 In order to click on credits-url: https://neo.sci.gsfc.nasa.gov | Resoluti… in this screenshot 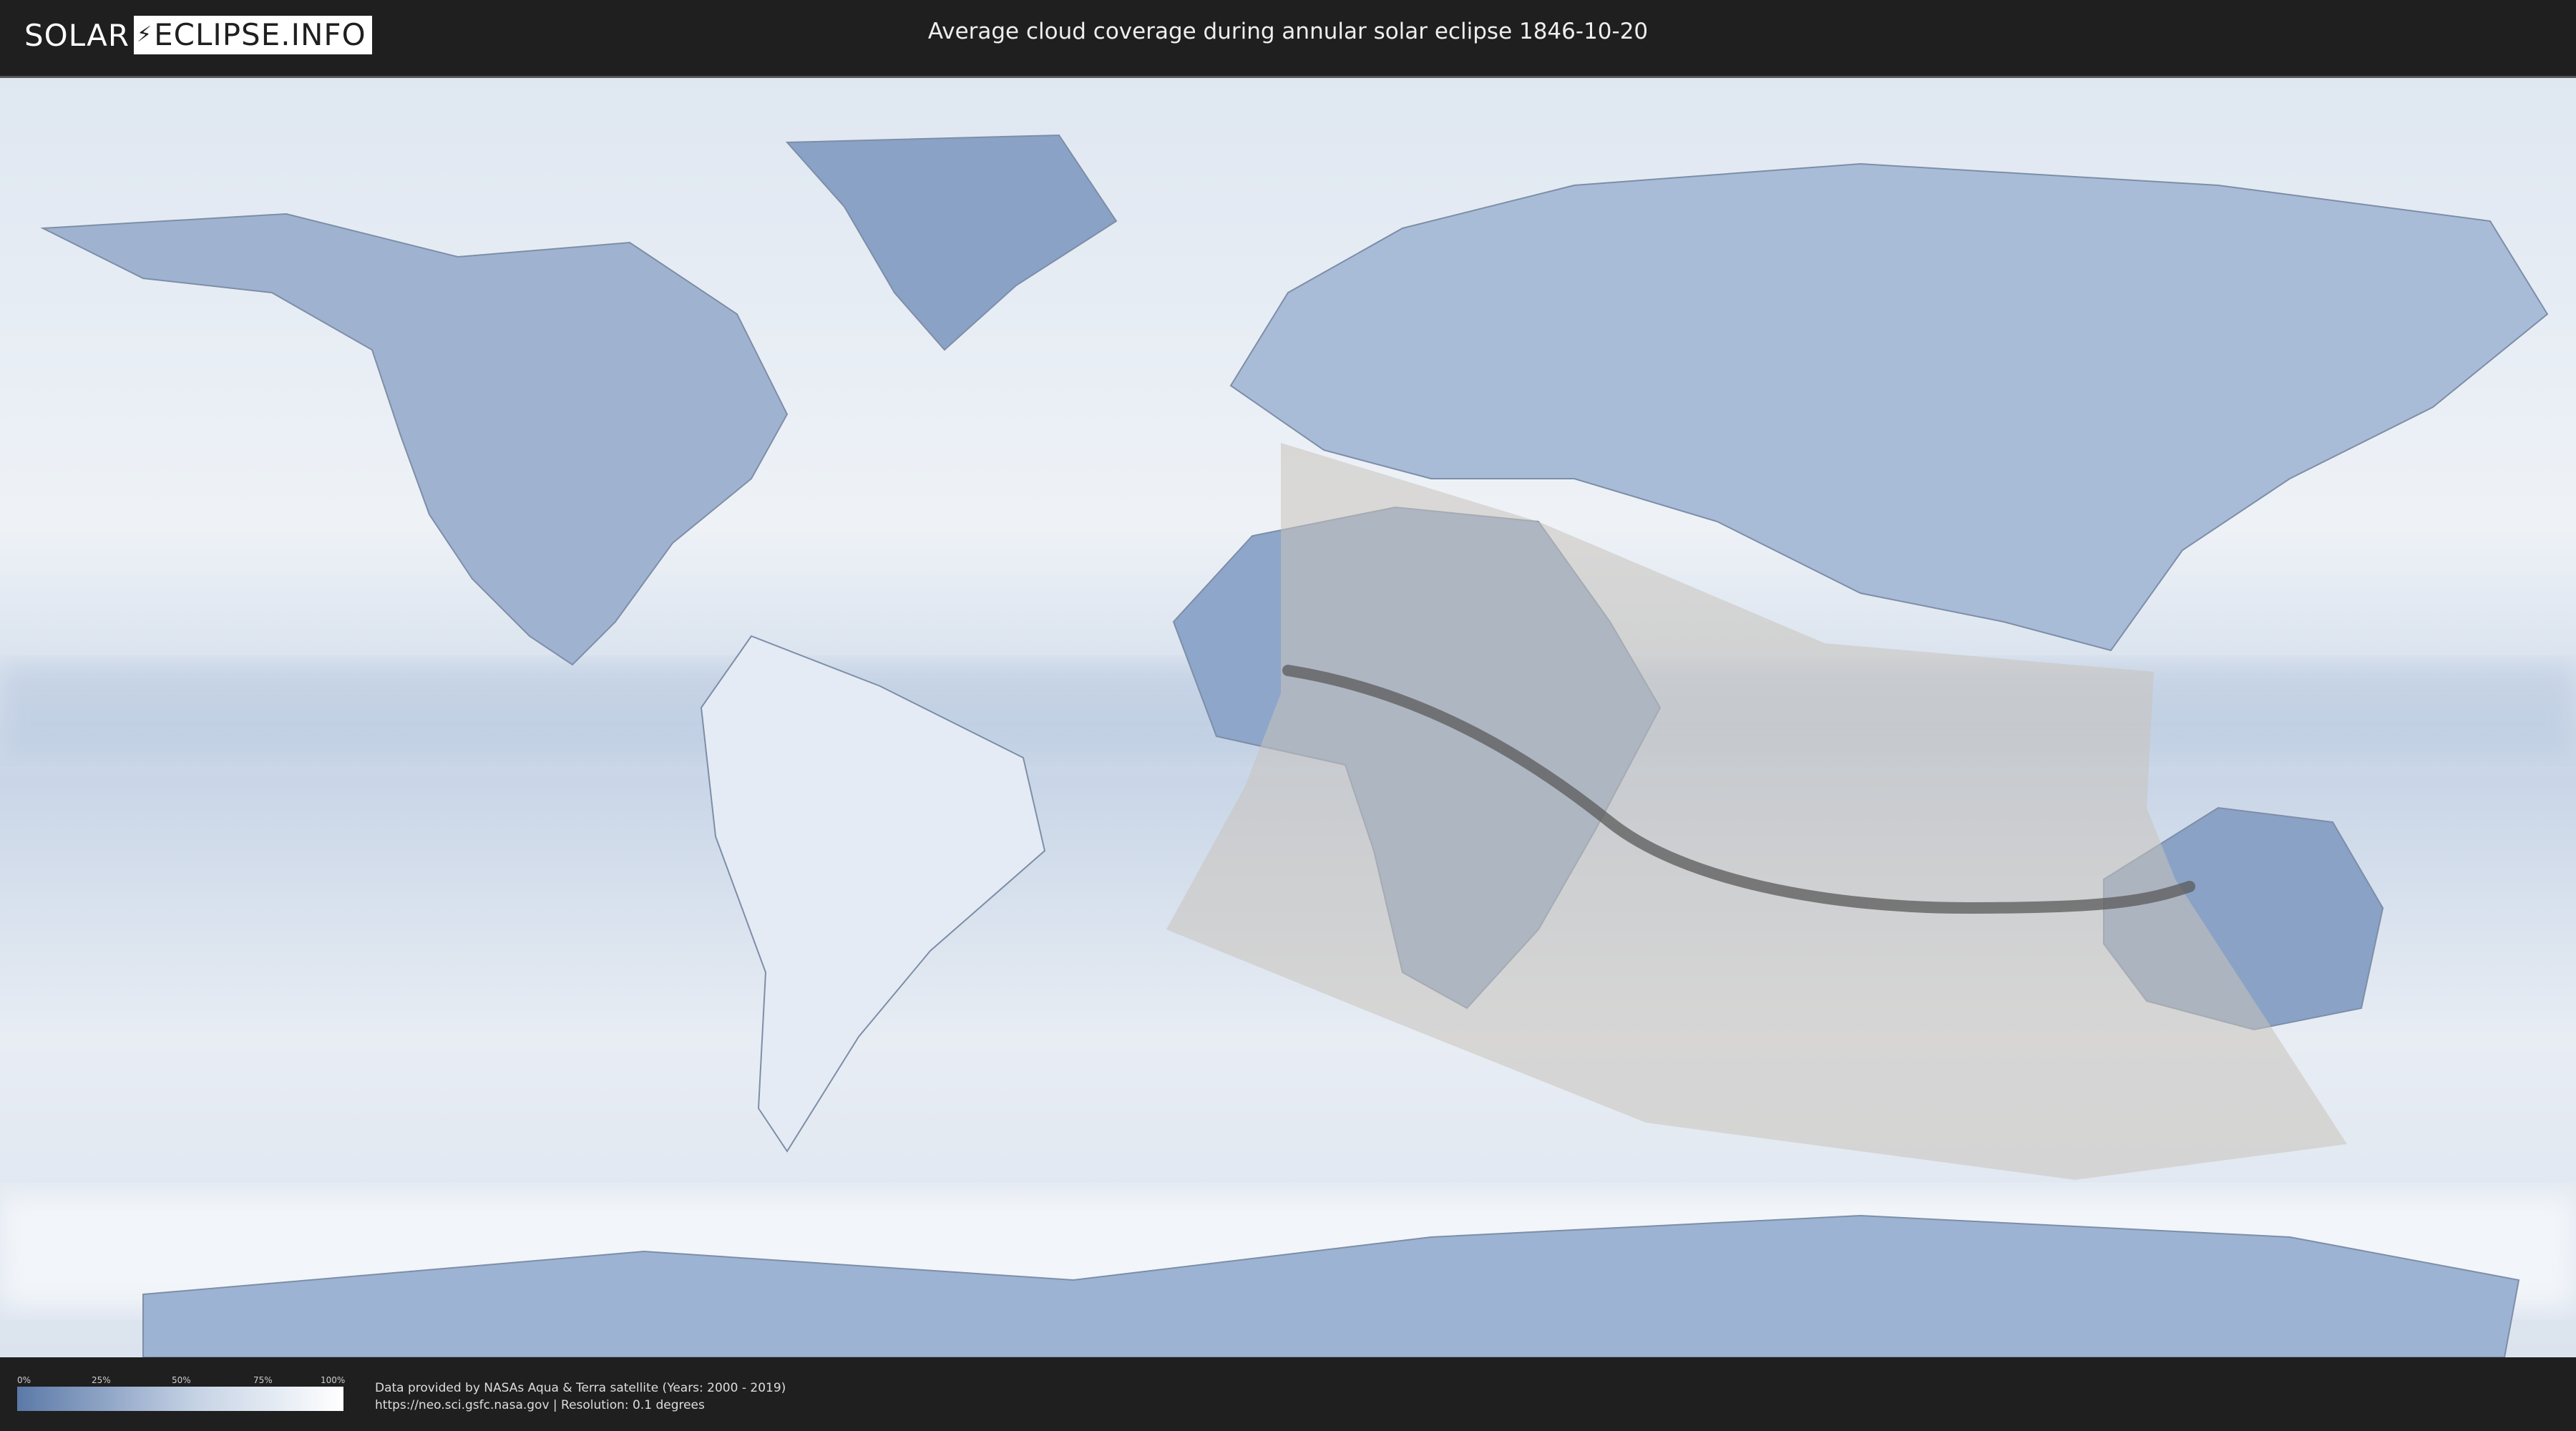, I will do `click(580, 1405)`.